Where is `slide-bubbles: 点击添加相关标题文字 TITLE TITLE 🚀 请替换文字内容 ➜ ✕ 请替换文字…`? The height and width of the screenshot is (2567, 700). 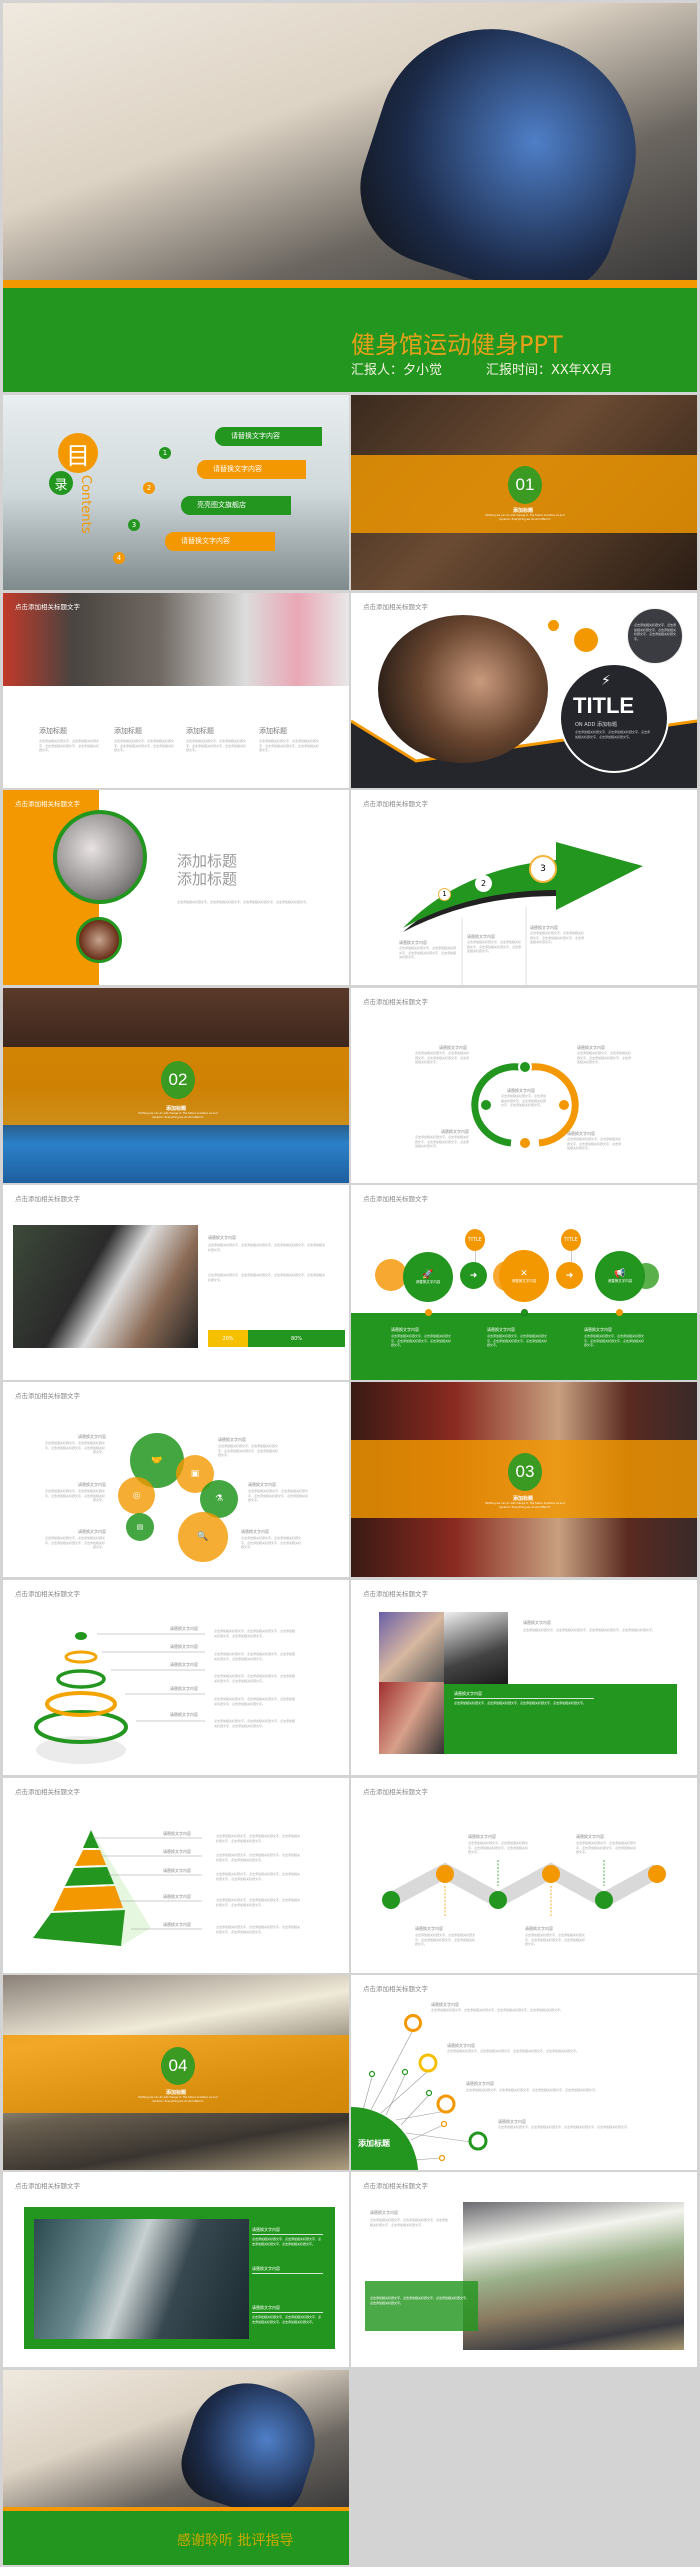 slide-bubbles: 点击添加相关标题文字 TITLE TITLE 🚀 请替换文字内容 ➜ ✕ 请替换文字… is located at coordinates (524, 1282).